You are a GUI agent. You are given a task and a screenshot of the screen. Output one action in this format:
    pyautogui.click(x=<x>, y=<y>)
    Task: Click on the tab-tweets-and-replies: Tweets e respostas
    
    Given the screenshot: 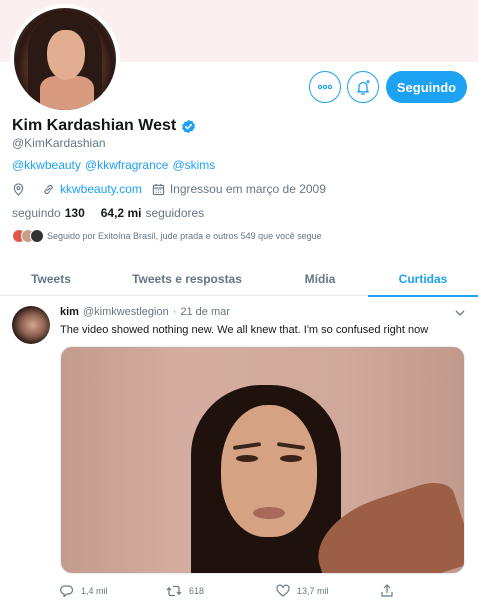 What is the action you would take?
    pyautogui.click(x=187, y=279)
    